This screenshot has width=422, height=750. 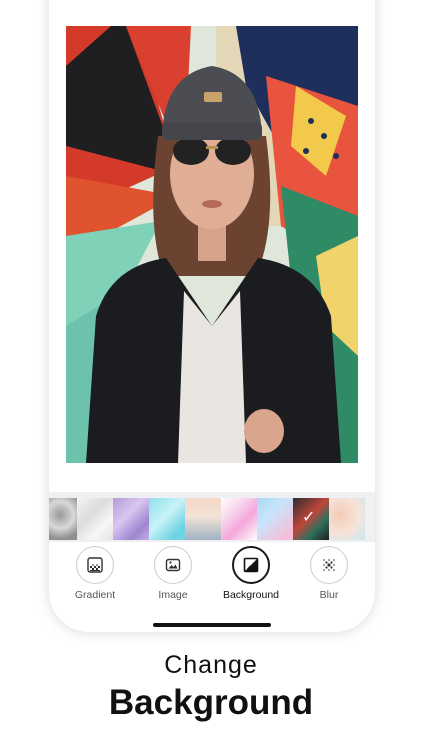 I want to click on edit-toolbar: Gradient Image Background Blur, so click(x=212, y=575).